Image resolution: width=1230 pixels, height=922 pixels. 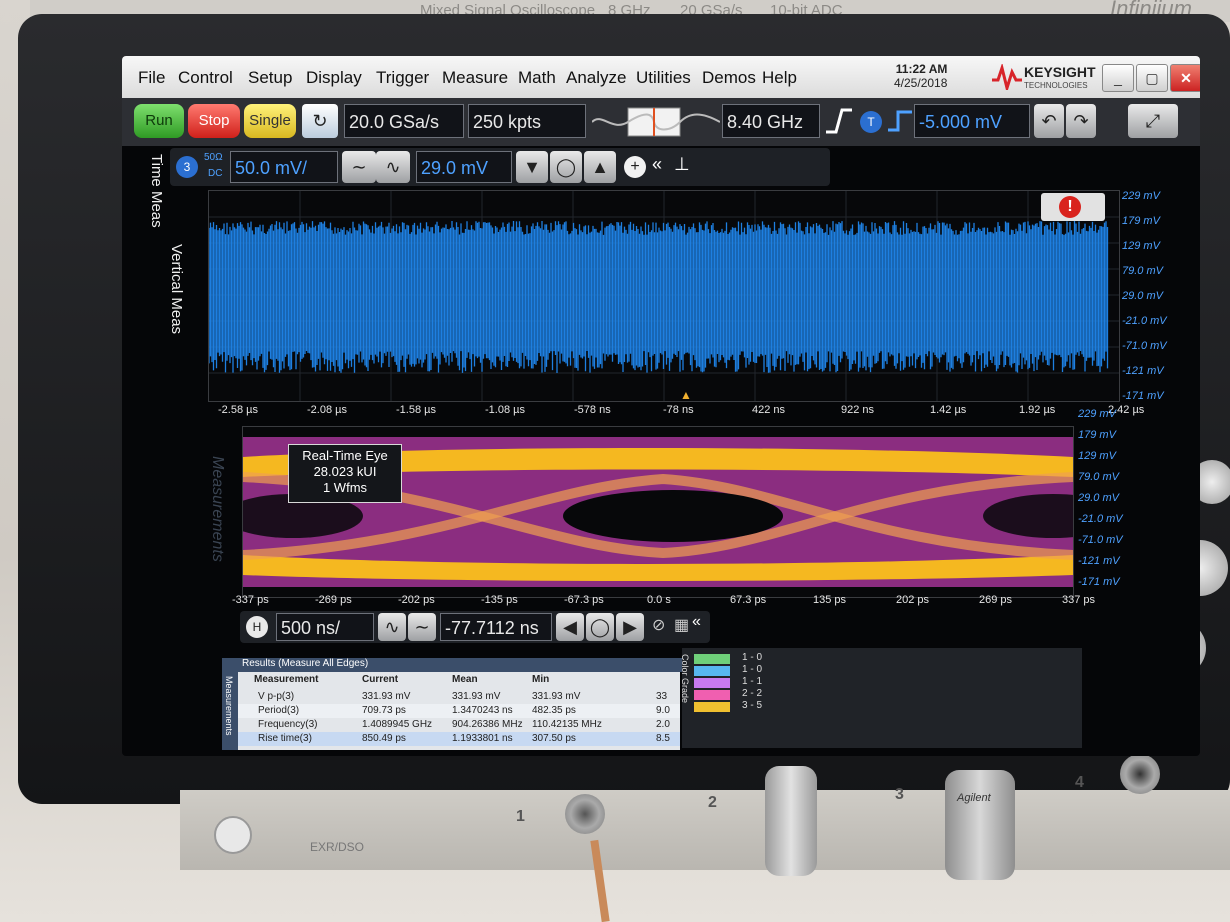 What do you see at coordinates (257, 627) in the screenshot?
I see `horizontal-chip: H` at bounding box center [257, 627].